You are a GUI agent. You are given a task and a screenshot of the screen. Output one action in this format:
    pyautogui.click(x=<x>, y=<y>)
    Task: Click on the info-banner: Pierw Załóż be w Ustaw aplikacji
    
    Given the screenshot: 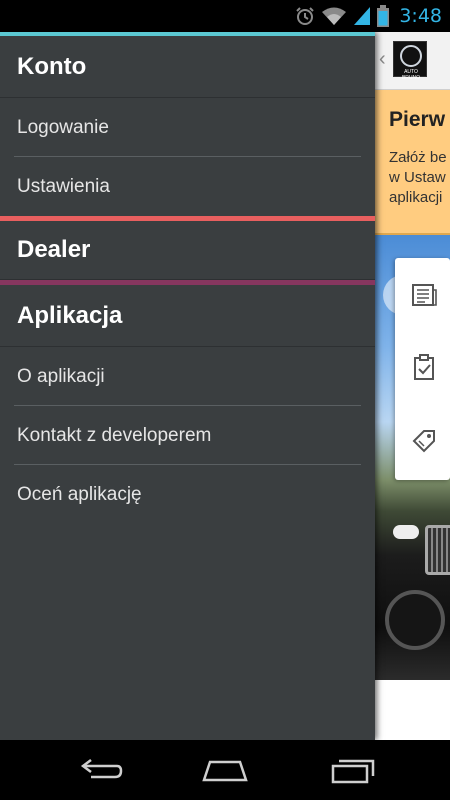 What is the action you would take?
    pyautogui.click(x=412, y=162)
    